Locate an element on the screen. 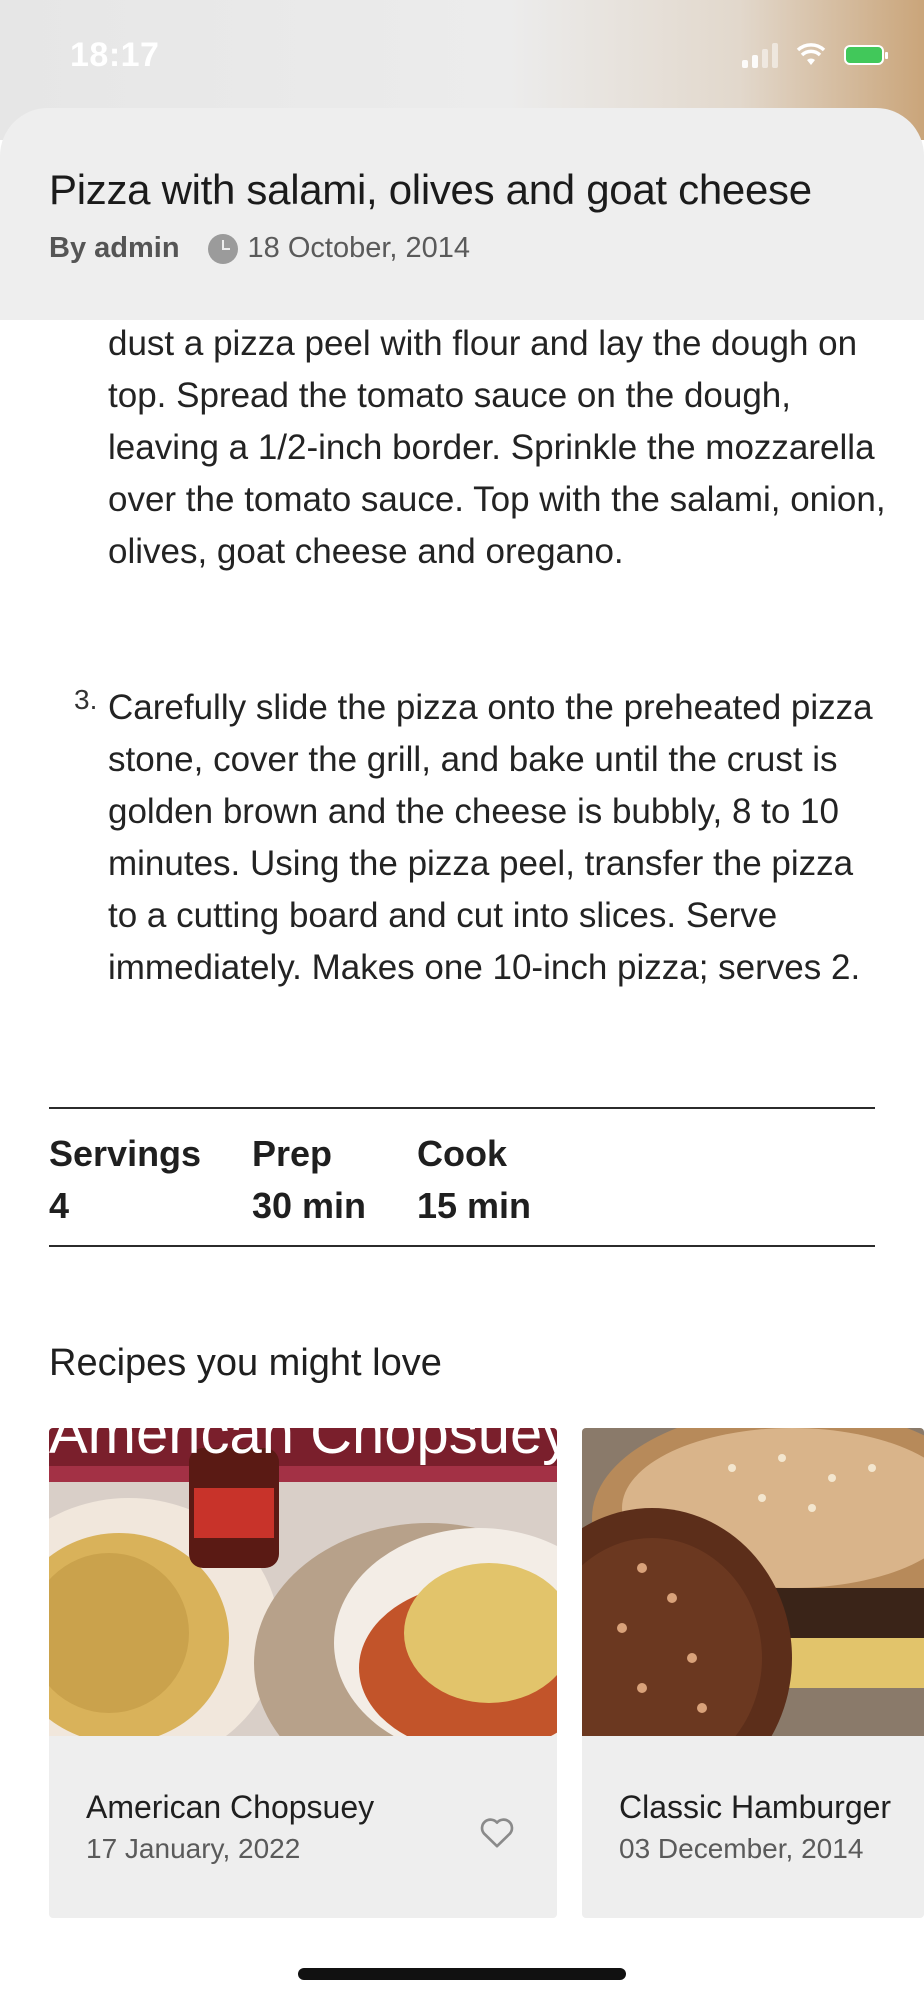  related-recipes-title: Recipes you might love is located at coordinates (245, 1363).